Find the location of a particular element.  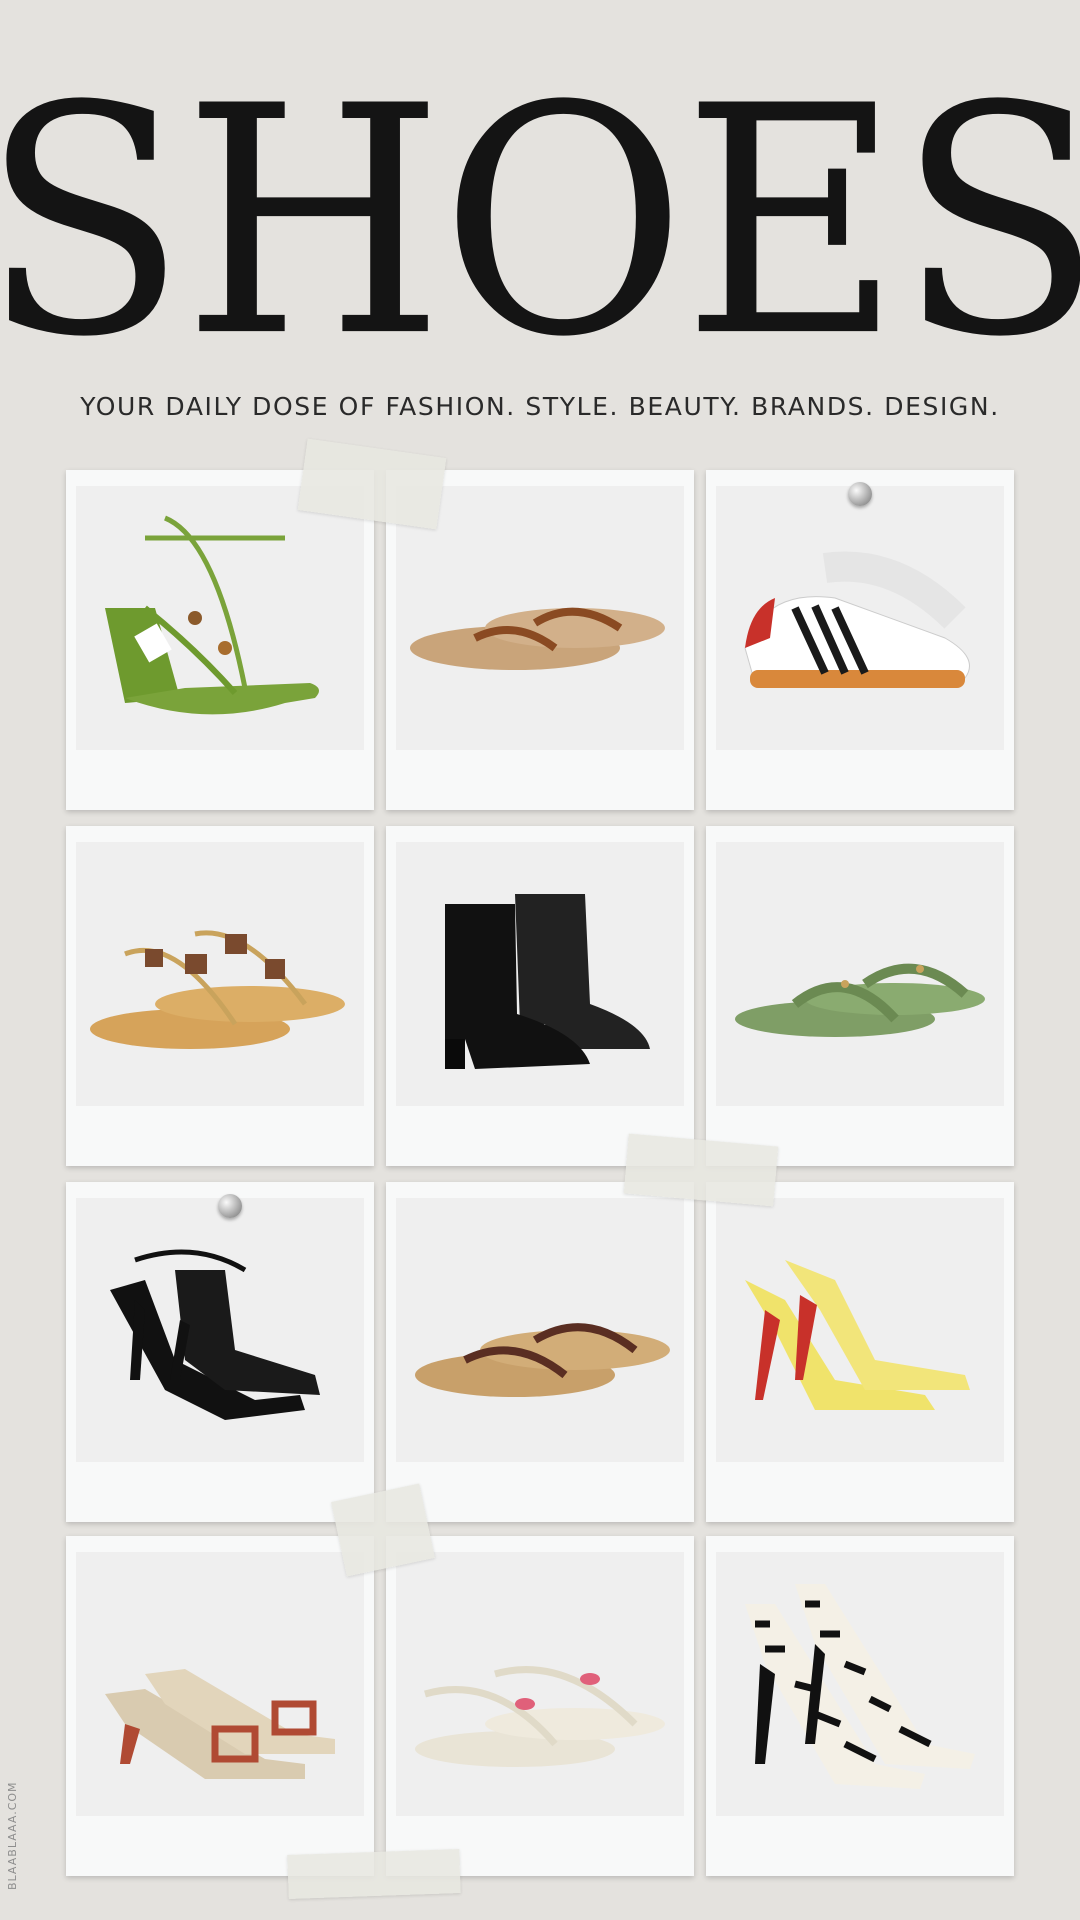

black-heeled-sandal-icon is located at coordinates (215, 1334).